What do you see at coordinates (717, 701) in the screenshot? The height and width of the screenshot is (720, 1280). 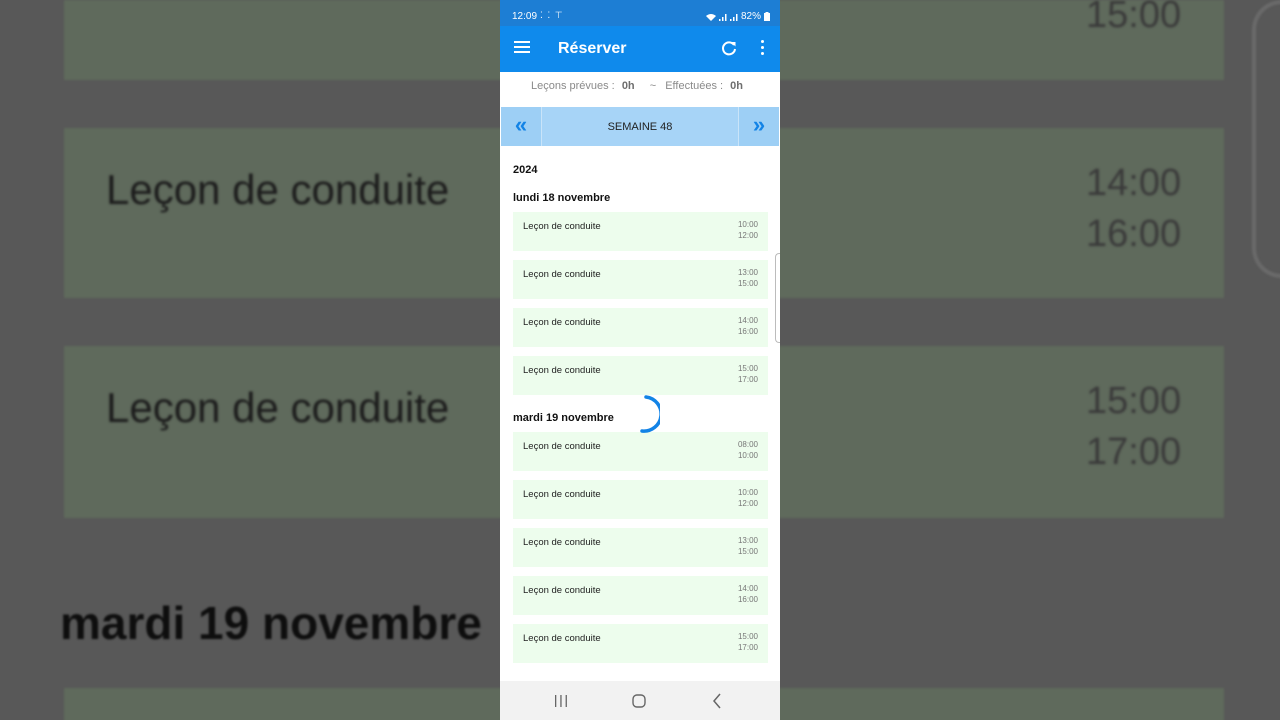 I see `back-icon` at bounding box center [717, 701].